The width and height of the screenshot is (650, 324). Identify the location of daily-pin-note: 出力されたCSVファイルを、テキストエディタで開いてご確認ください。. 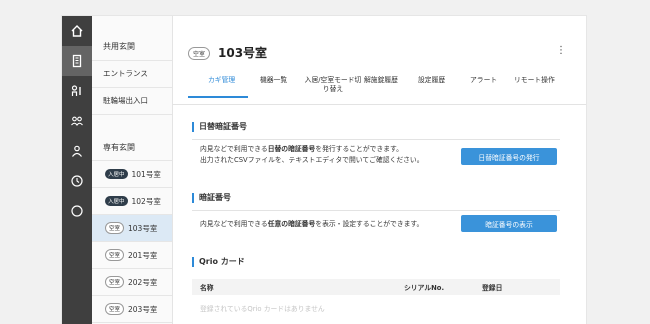
(312, 160).